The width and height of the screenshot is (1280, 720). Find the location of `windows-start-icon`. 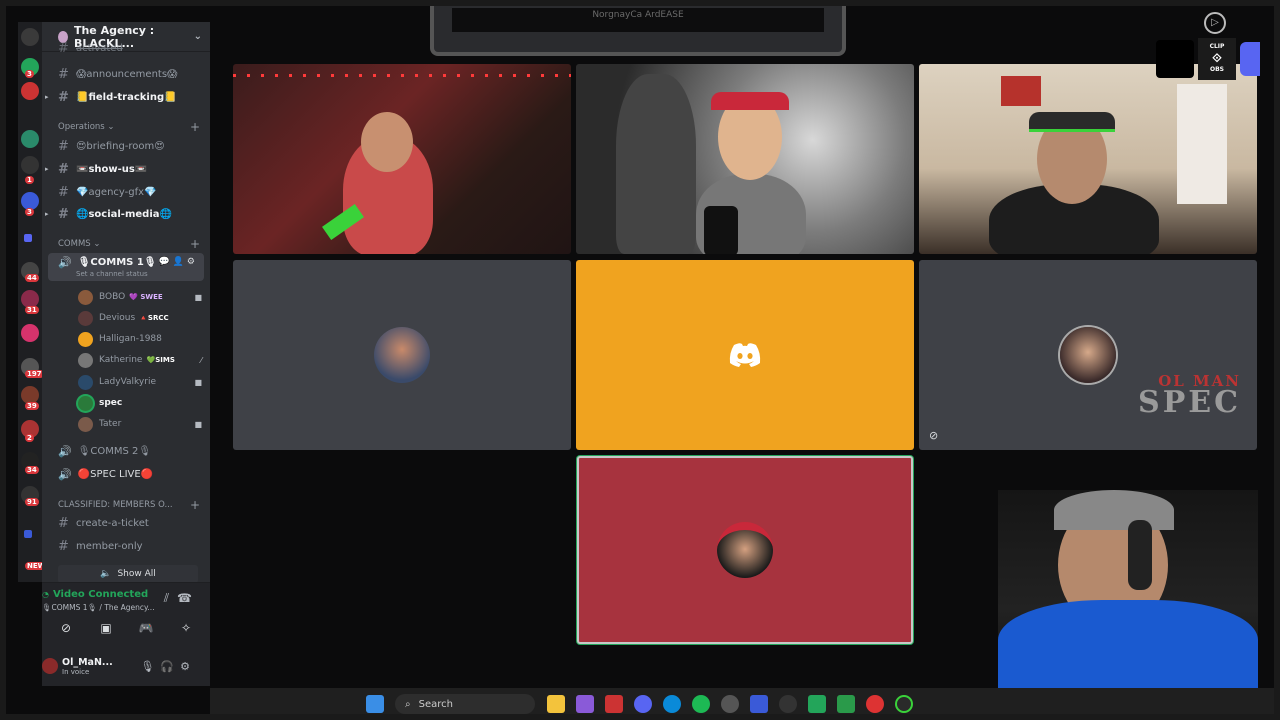

windows-start-icon is located at coordinates (375, 704).